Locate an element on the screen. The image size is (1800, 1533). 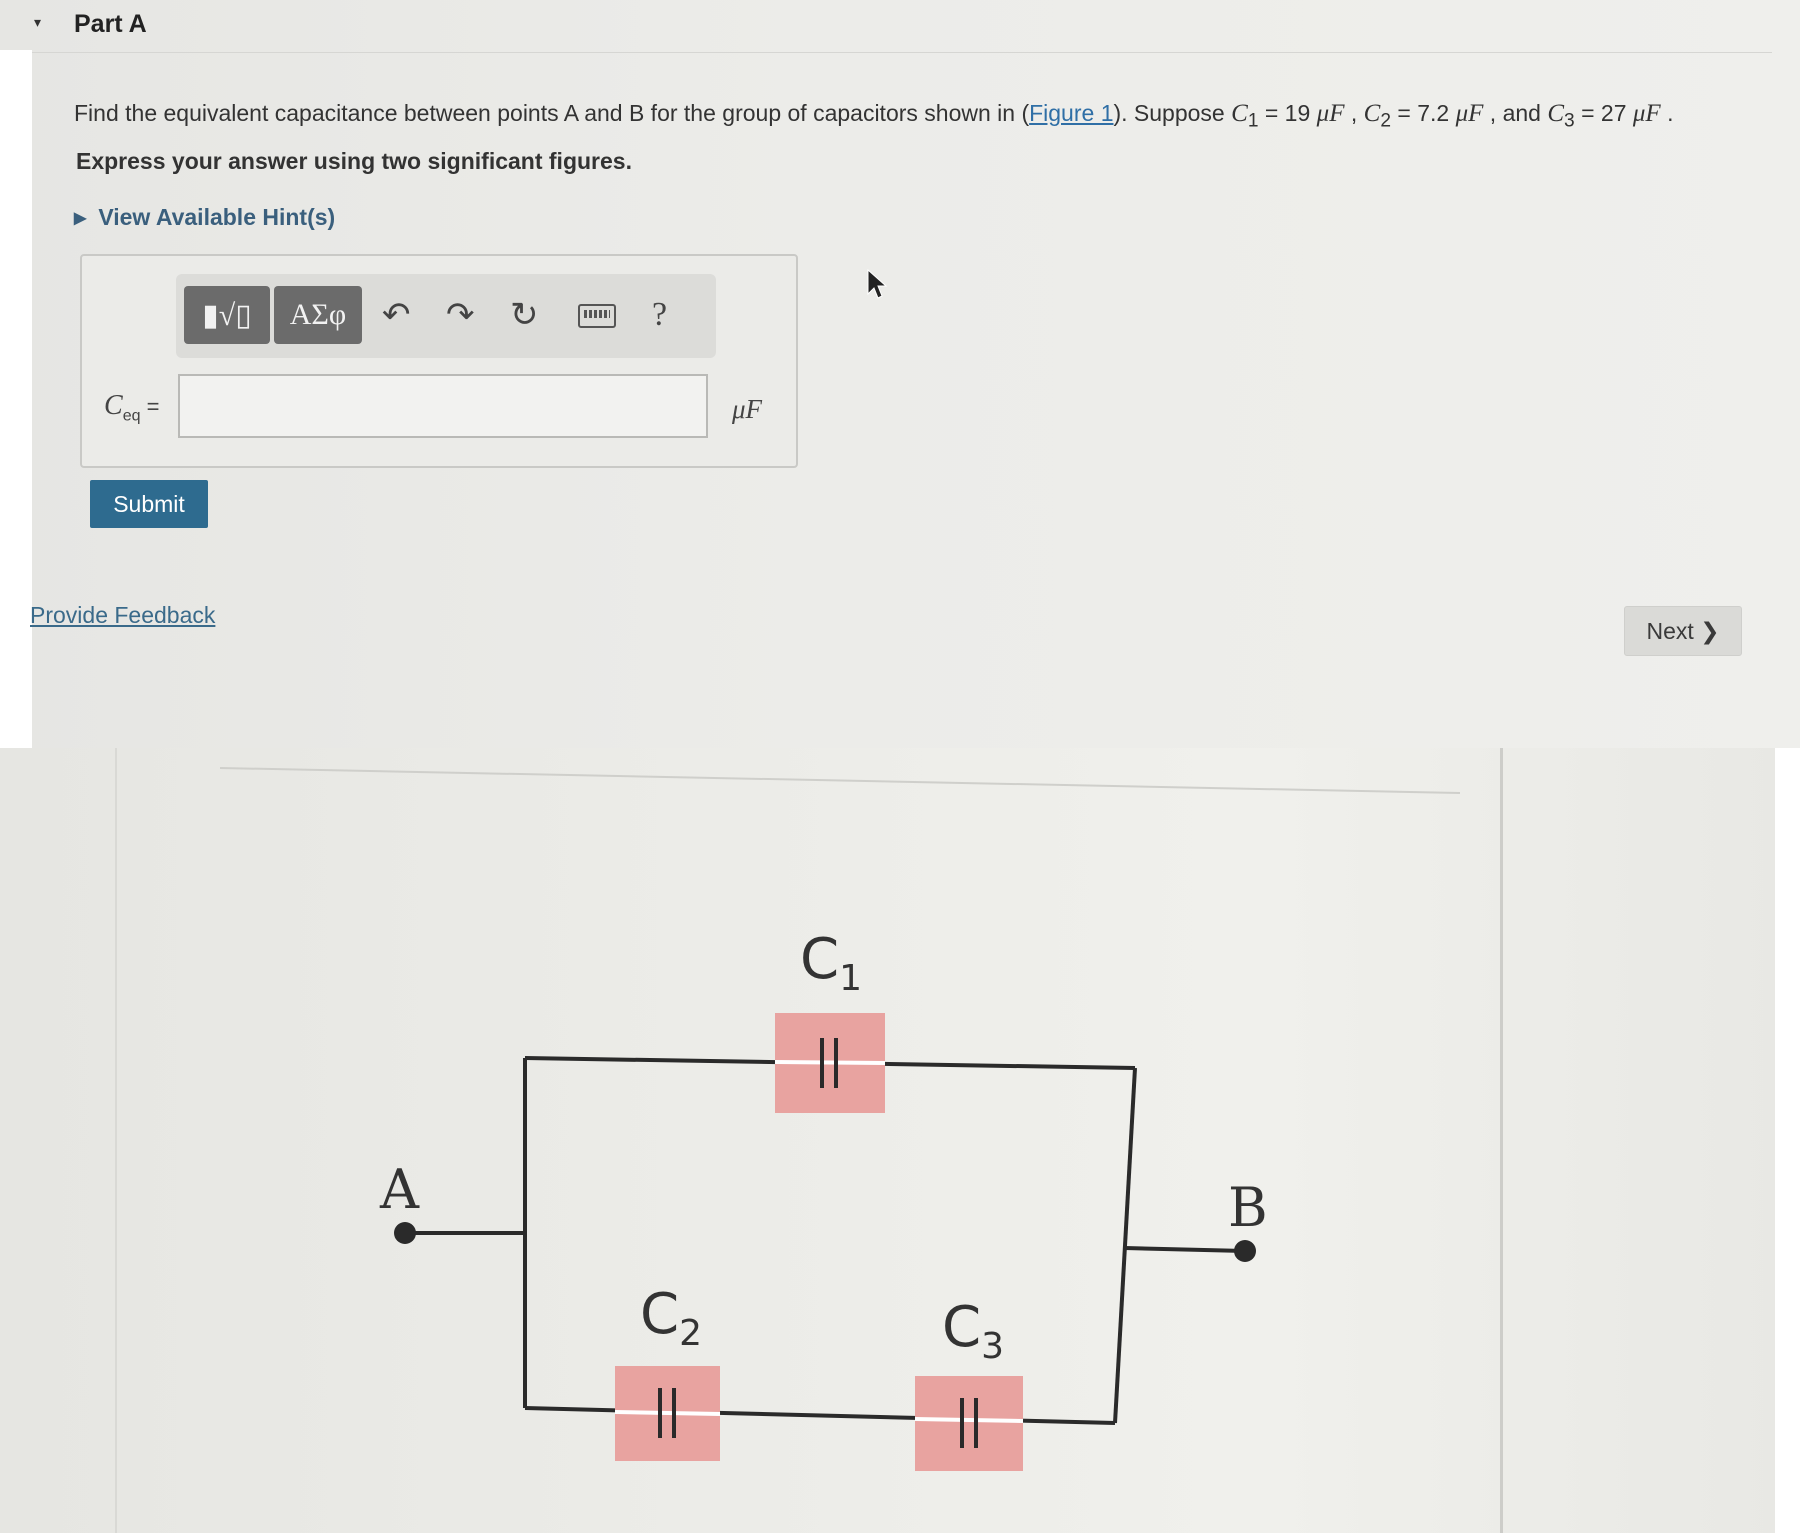
c3-value: = 27 is located at coordinates (1603, 113).